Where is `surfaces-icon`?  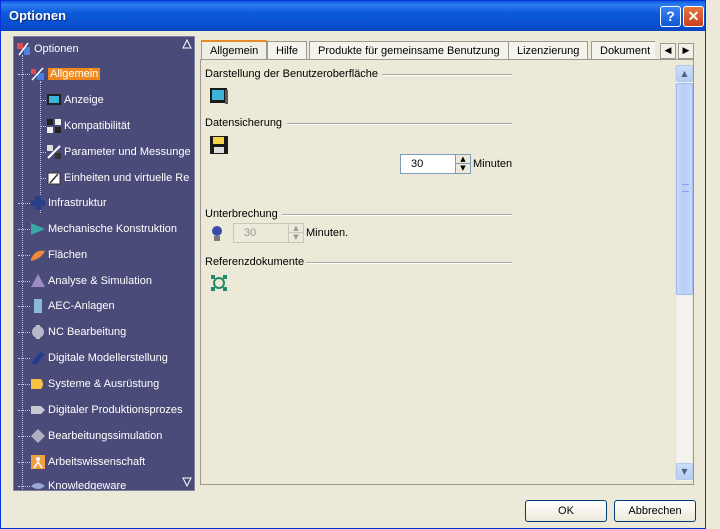 surfaces-icon is located at coordinates (38, 255).